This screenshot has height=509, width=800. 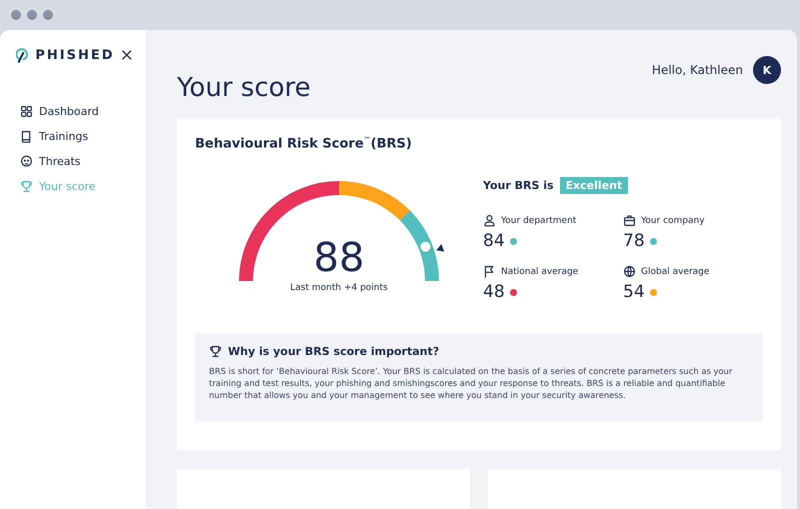 What do you see at coordinates (539, 271) in the screenshot?
I see `stat-label: National average` at bounding box center [539, 271].